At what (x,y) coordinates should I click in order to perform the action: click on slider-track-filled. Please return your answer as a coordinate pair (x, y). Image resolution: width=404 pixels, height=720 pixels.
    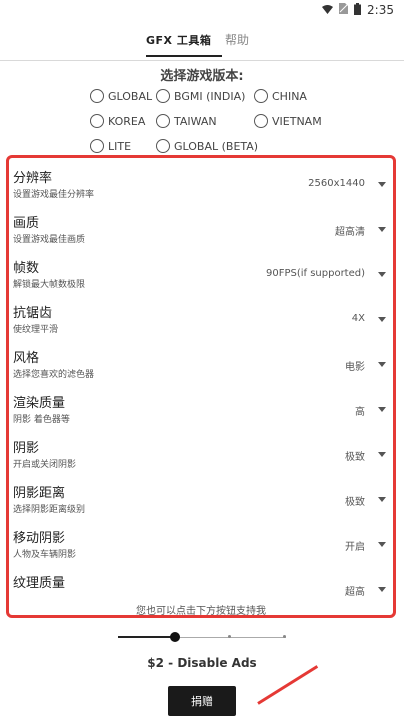
    Looking at the image, I should click on (147, 637).